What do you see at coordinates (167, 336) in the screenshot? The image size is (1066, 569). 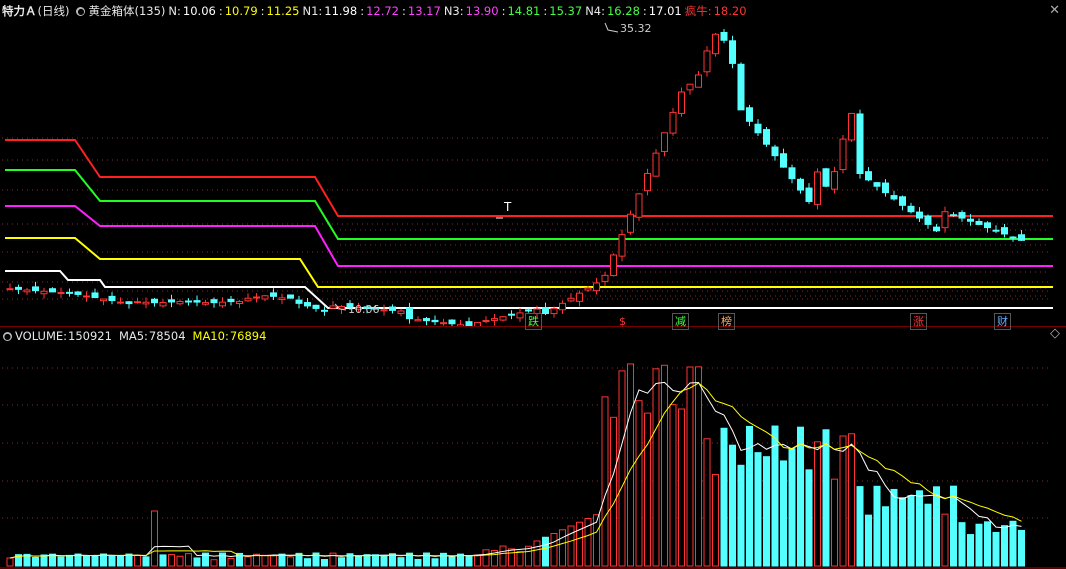 I see `ma5-value: 78504` at bounding box center [167, 336].